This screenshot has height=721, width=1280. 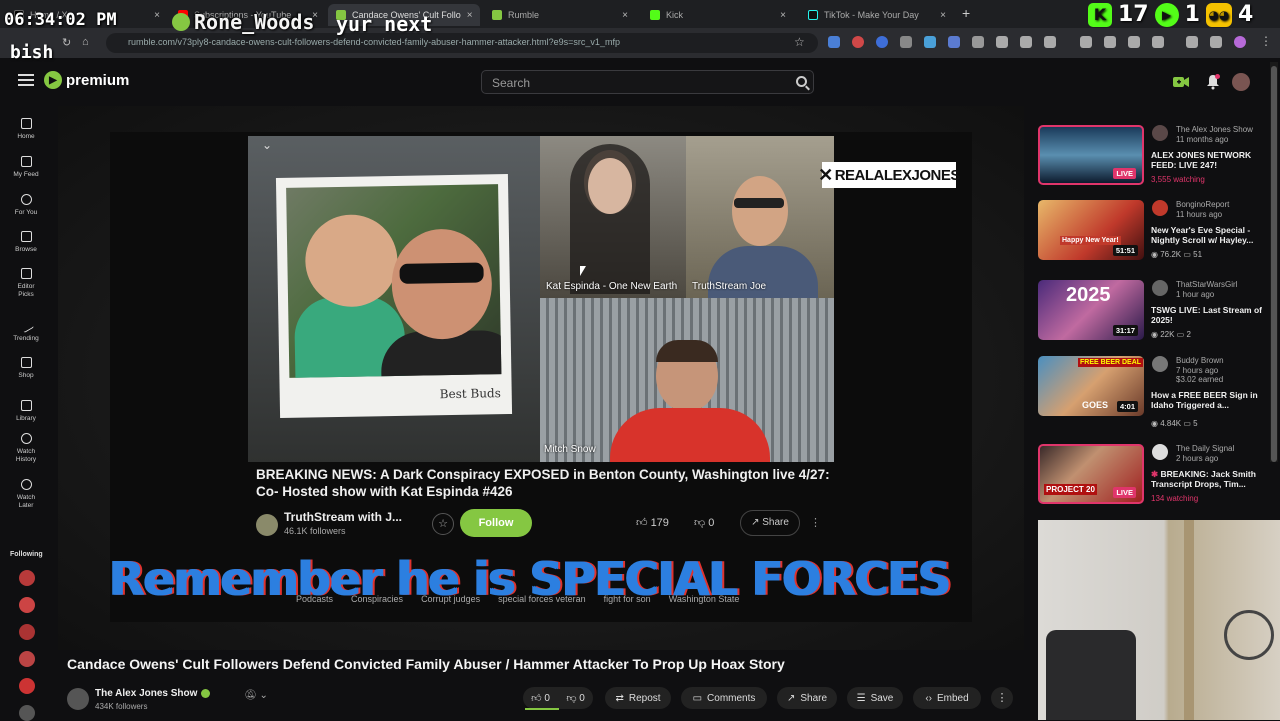 I want to click on sidebar-item-editor-picks: Editor Picks, so click(x=26, y=283).